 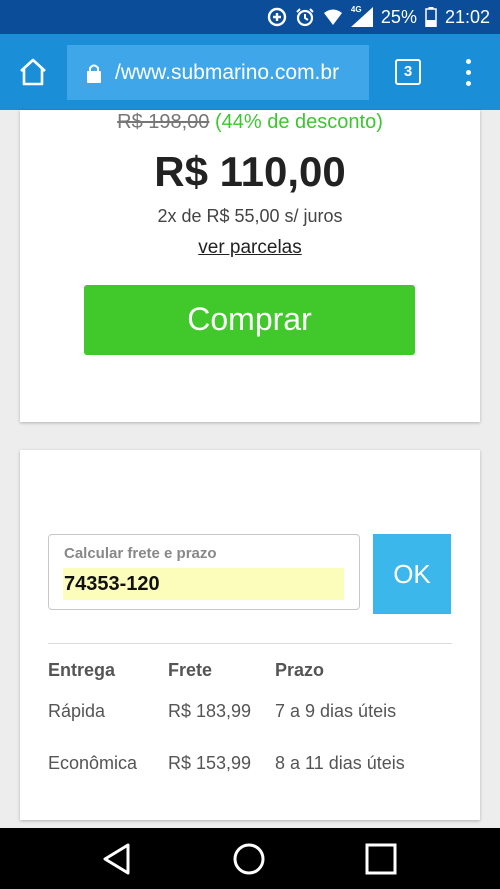 What do you see at coordinates (381, 859) in the screenshot?
I see `recents-icon` at bounding box center [381, 859].